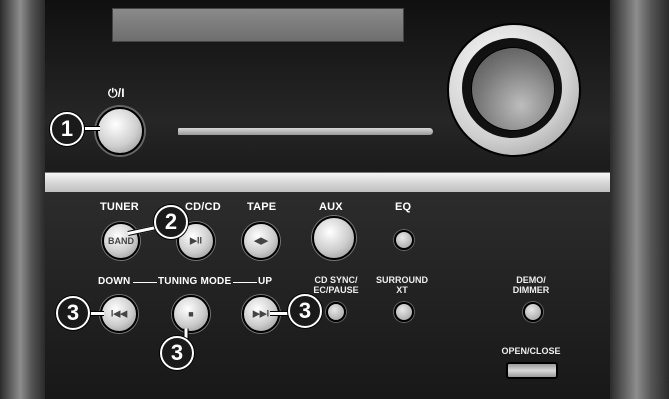 The image size is (669, 399). What do you see at coordinates (404, 312) in the screenshot?
I see `surround-button` at bounding box center [404, 312].